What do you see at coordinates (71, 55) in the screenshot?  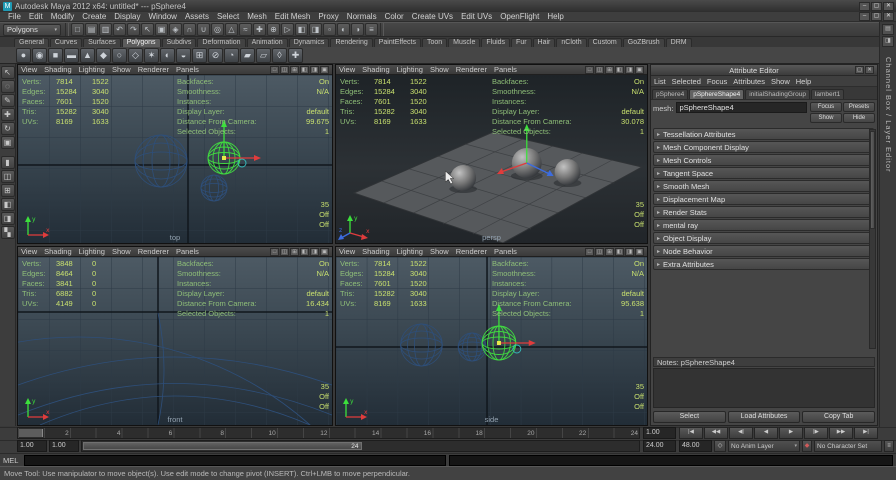 I see `shelf-tool-icon: ▬` at bounding box center [71, 55].